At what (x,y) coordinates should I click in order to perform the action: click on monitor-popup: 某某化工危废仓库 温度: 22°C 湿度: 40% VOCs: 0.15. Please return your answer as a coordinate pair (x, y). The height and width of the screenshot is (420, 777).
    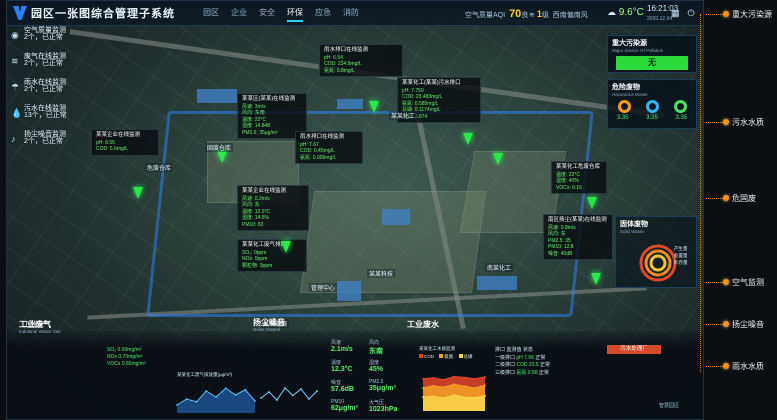
    Looking at the image, I should click on (579, 177).